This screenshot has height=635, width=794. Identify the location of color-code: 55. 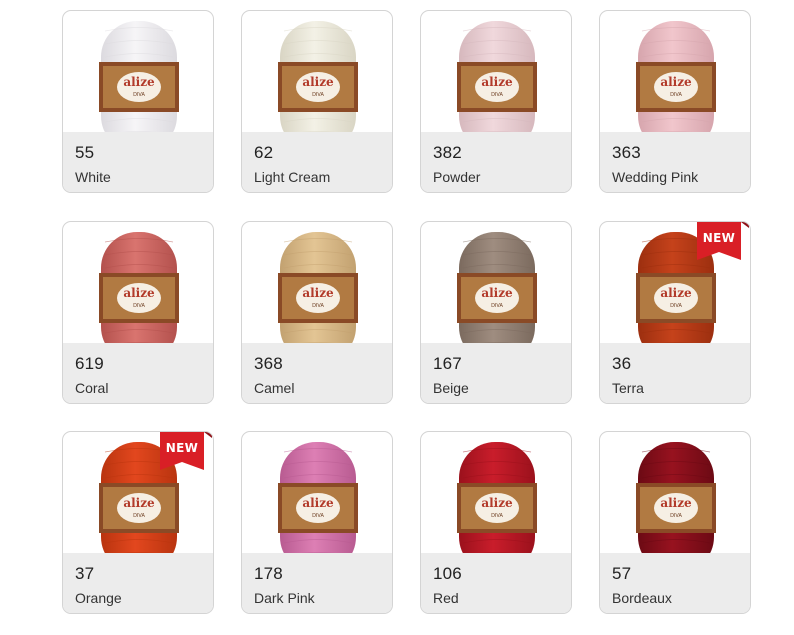
(85, 152).